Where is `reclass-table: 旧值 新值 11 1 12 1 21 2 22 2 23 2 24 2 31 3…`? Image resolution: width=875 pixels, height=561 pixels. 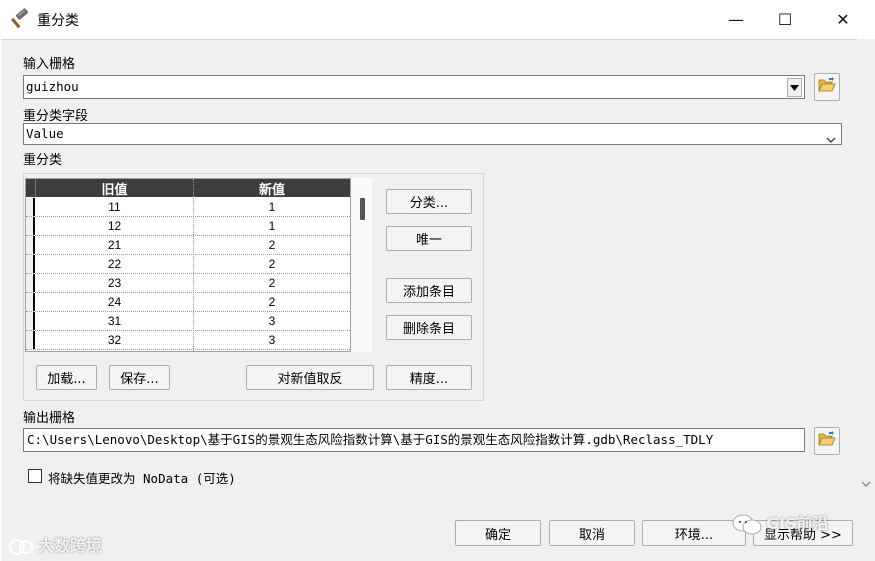
reclass-table: 旧值 新值 11 1 12 1 21 2 22 2 23 2 24 2 31 3… is located at coordinates (188, 265).